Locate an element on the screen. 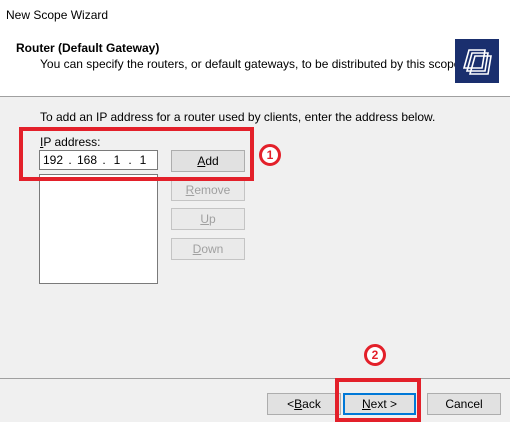  footer-divider is located at coordinates (255, 378).